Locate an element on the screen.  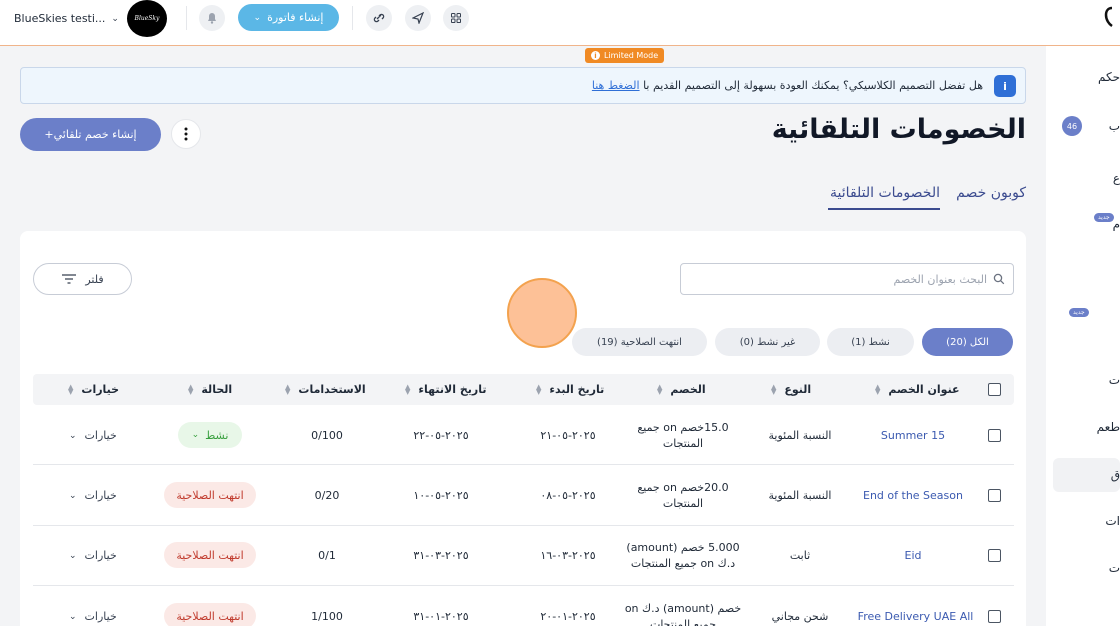
search-icon is located at coordinates (999, 279).